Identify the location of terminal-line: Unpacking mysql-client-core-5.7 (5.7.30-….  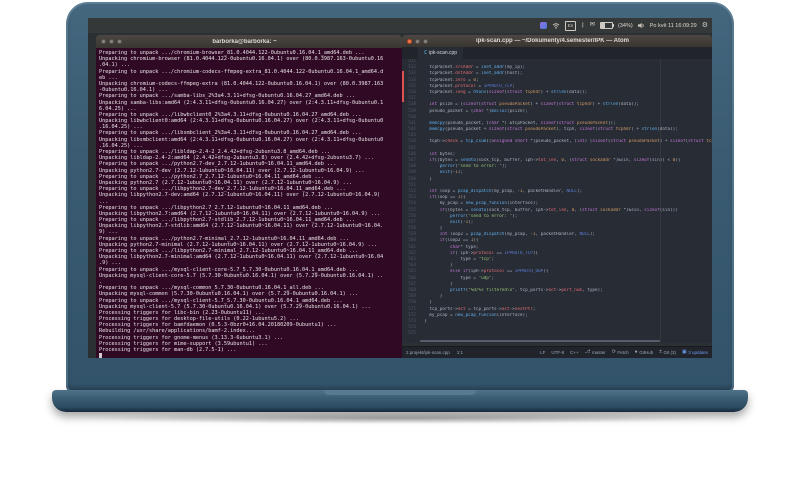
(241, 275).